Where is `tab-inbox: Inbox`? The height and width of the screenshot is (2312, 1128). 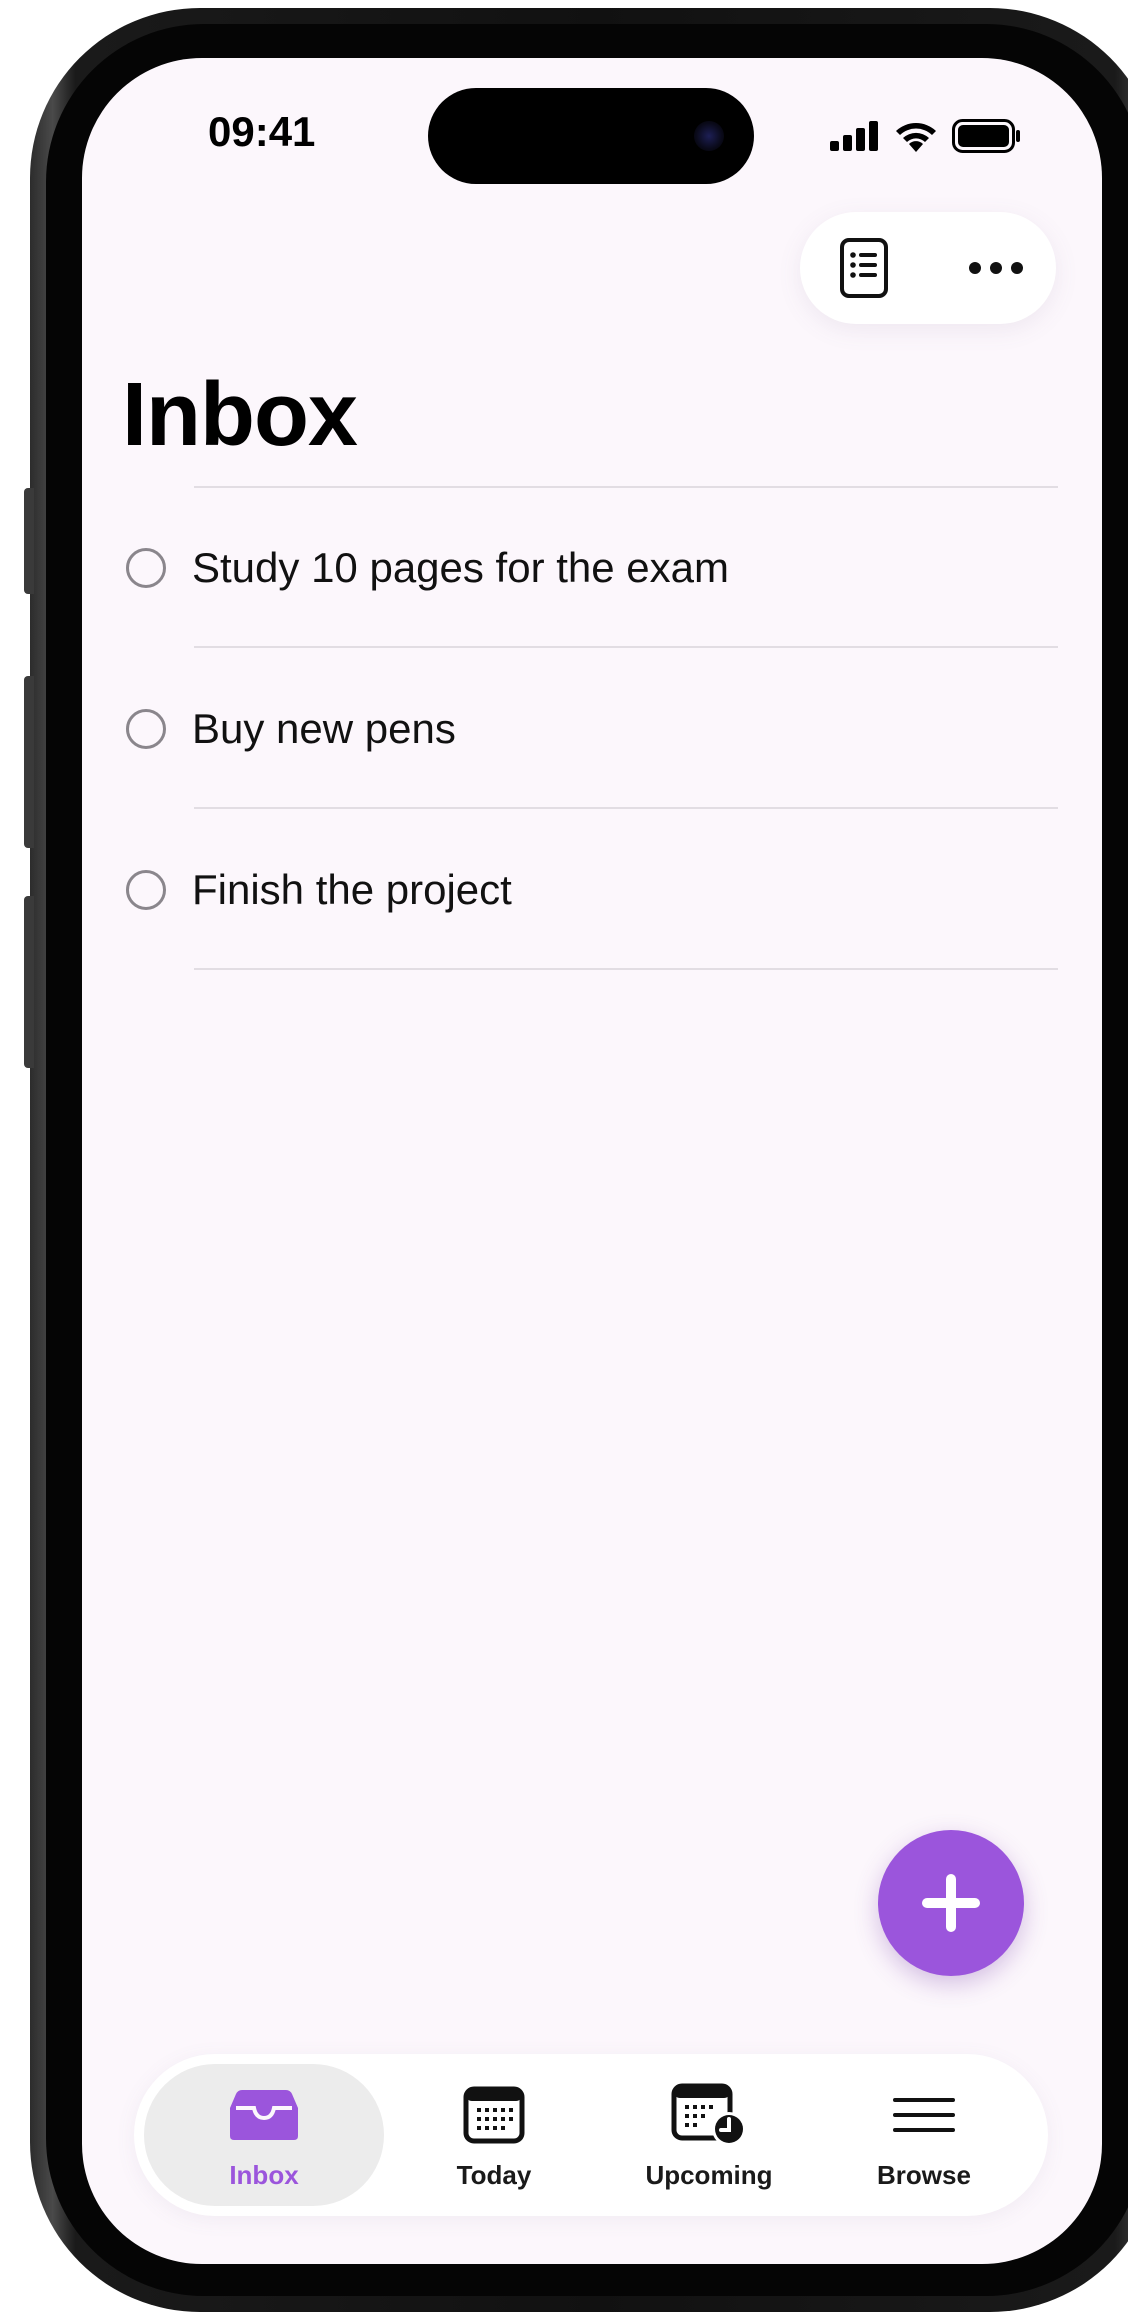
tab-inbox: Inbox is located at coordinates (264, 2135).